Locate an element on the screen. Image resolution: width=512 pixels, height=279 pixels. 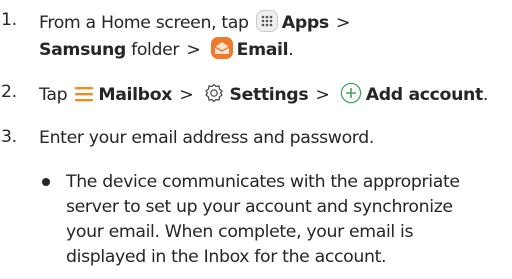
step-number: 1. is located at coordinates (9, 20).